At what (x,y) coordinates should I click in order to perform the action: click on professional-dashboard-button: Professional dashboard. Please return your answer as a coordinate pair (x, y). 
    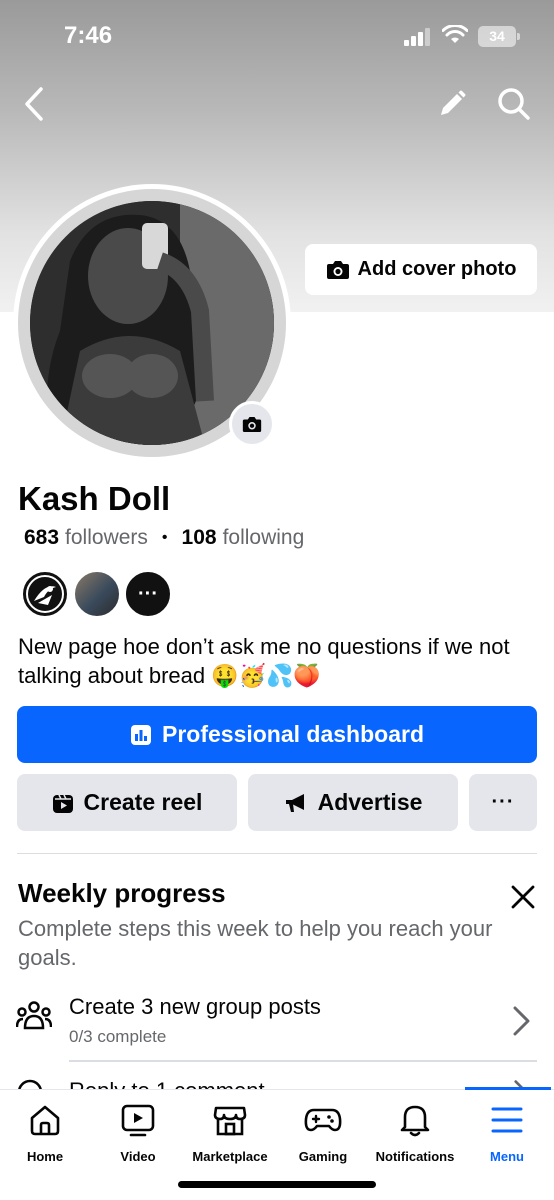
    Looking at the image, I should click on (277, 734).